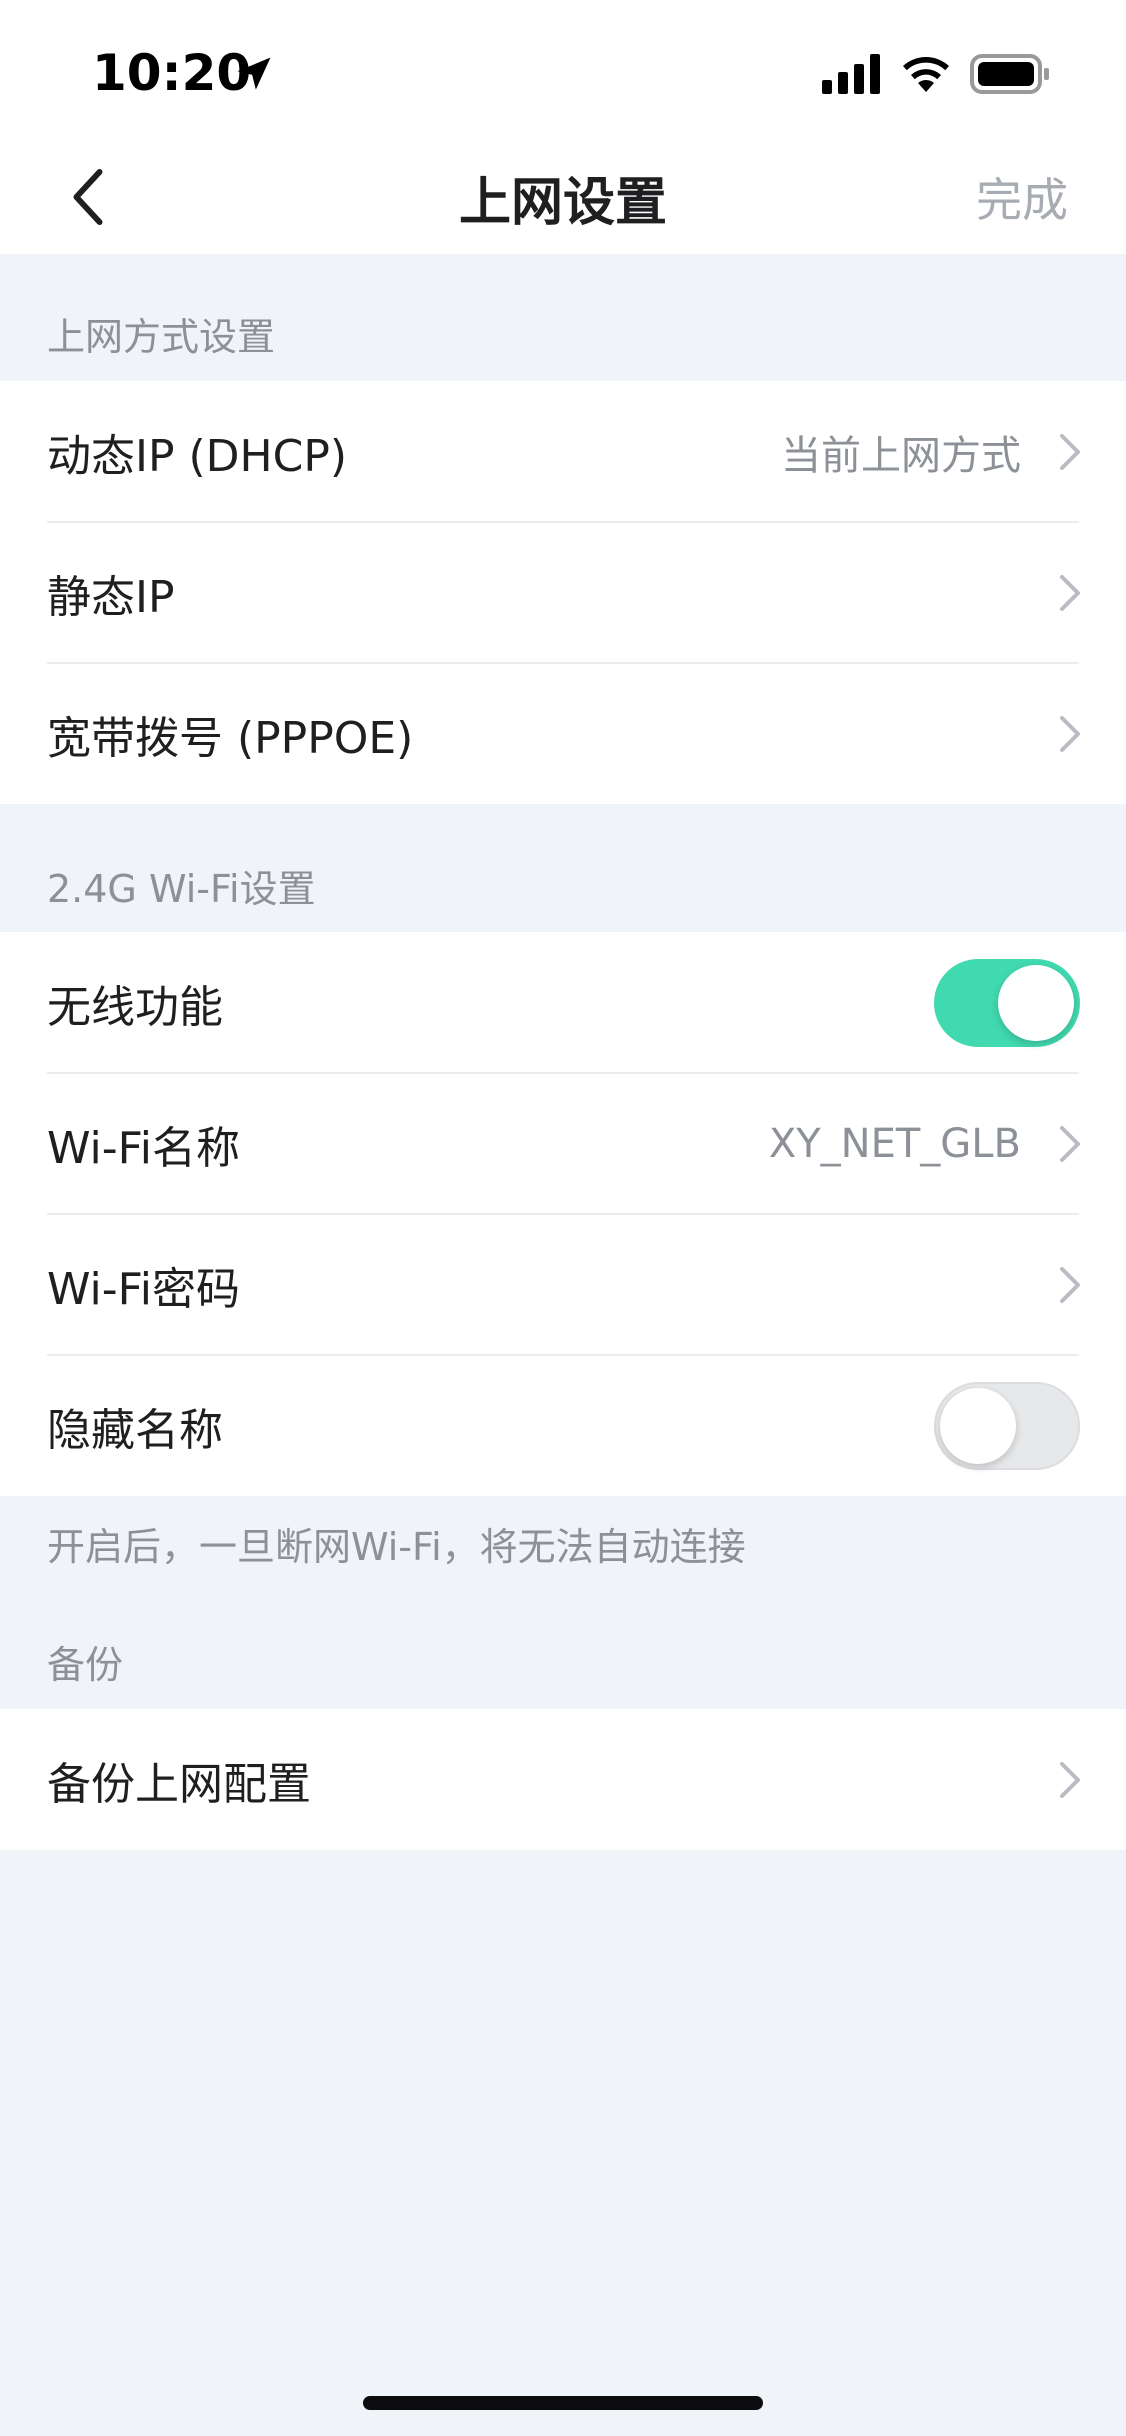 The image size is (1126, 2436). What do you see at coordinates (563, 1425) in the screenshot?
I see `row-hide-ssid: 隐藏名称` at bounding box center [563, 1425].